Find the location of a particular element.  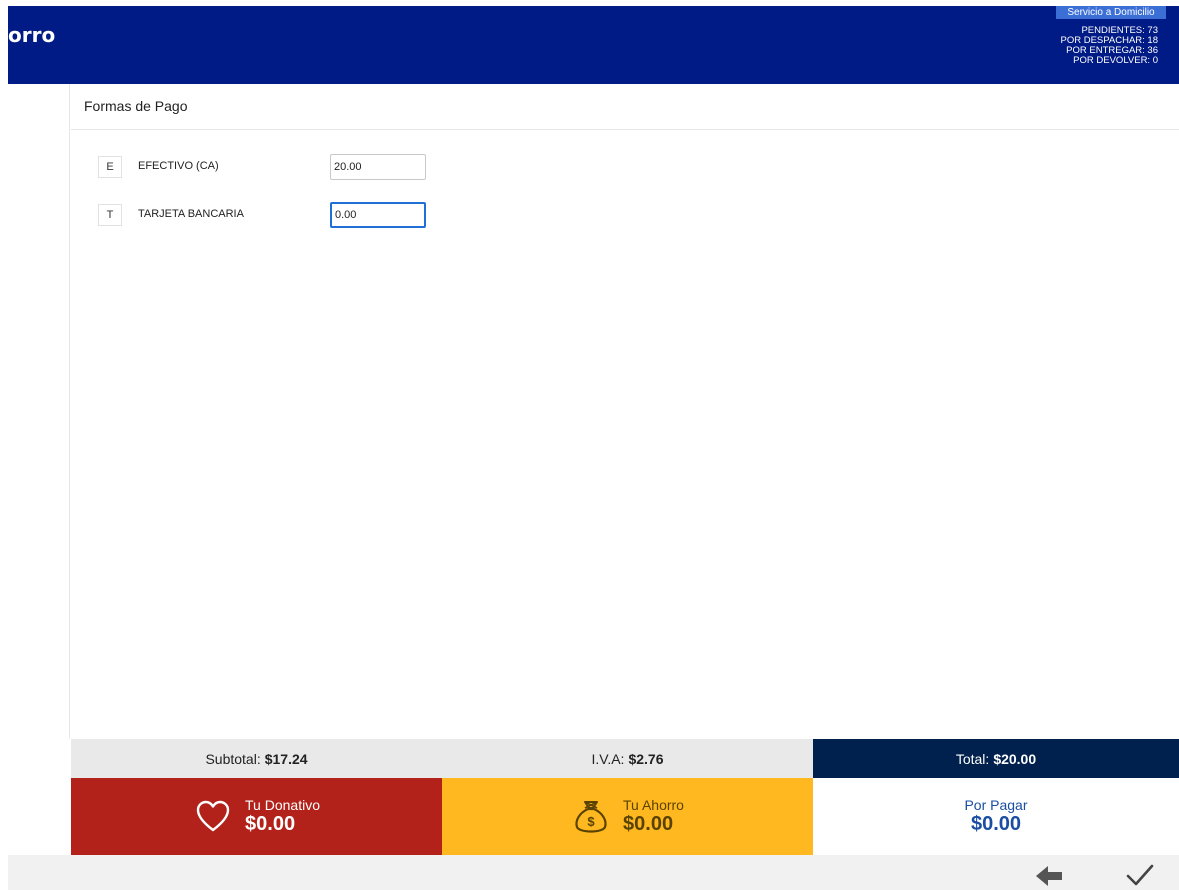

iva-label: I.V.A: is located at coordinates (608, 758).